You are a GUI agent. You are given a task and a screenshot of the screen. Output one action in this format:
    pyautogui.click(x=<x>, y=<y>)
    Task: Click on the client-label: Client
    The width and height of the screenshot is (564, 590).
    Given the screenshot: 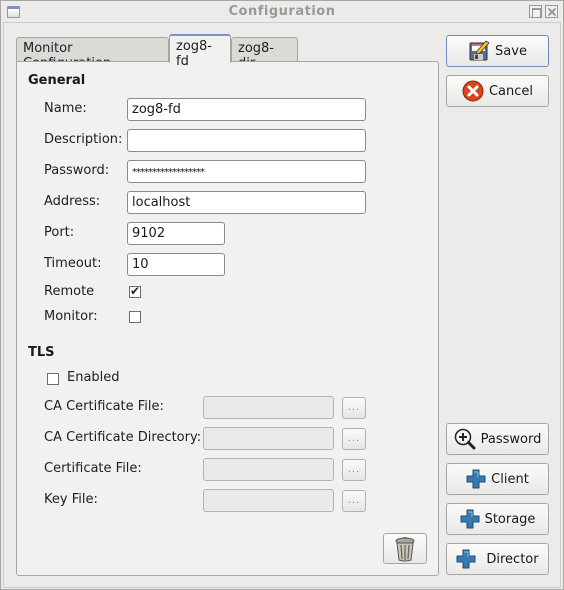 What is the action you would take?
    pyautogui.click(x=510, y=479)
    